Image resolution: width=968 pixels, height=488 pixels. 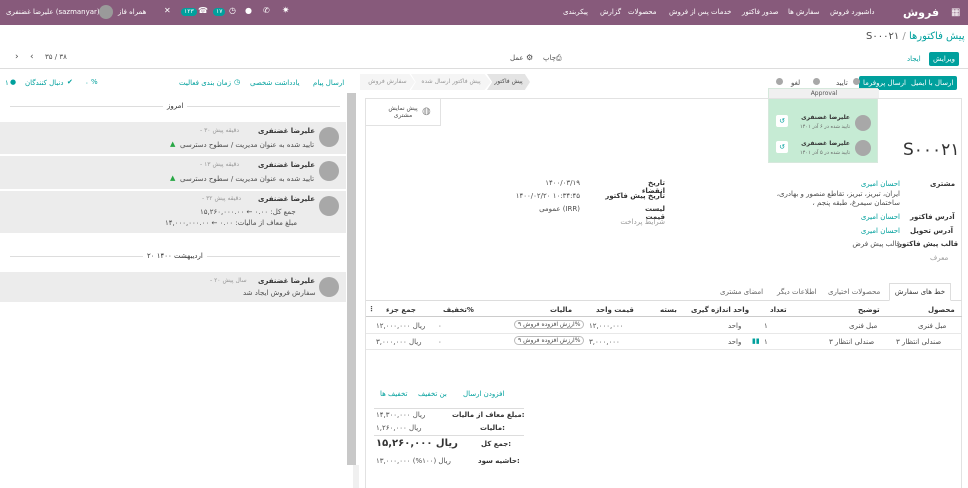 What do you see at coordinates (797, 292) in the screenshot?
I see `tab-other-info: اطلاعات دیگر` at bounding box center [797, 292].